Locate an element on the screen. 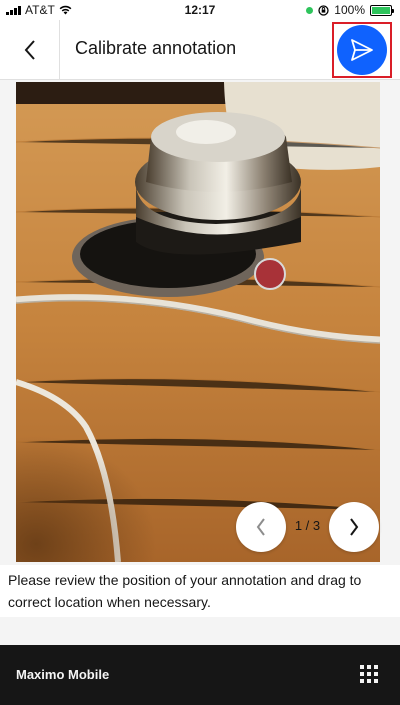 The width and height of the screenshot is (400, 705). send-button is located at coordinates (362, 50).